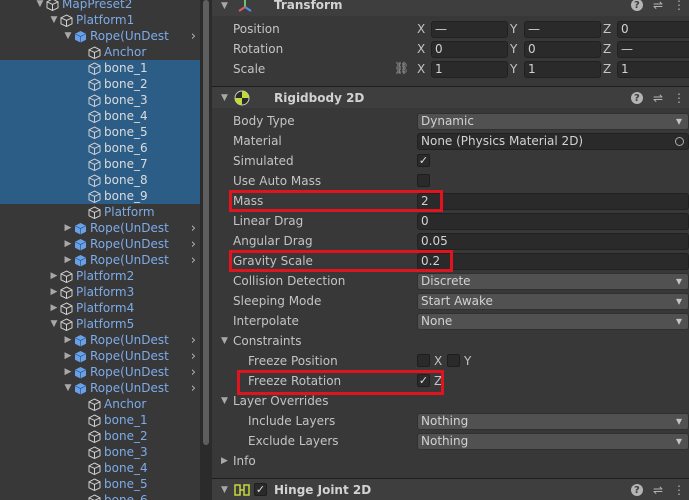 The height and width of the screenshot is (500, 689). What do you see at coordinates (423, 360) in the screenshot?
I see `freeze-position-x-checkbox` at bounding box center [423, 360].